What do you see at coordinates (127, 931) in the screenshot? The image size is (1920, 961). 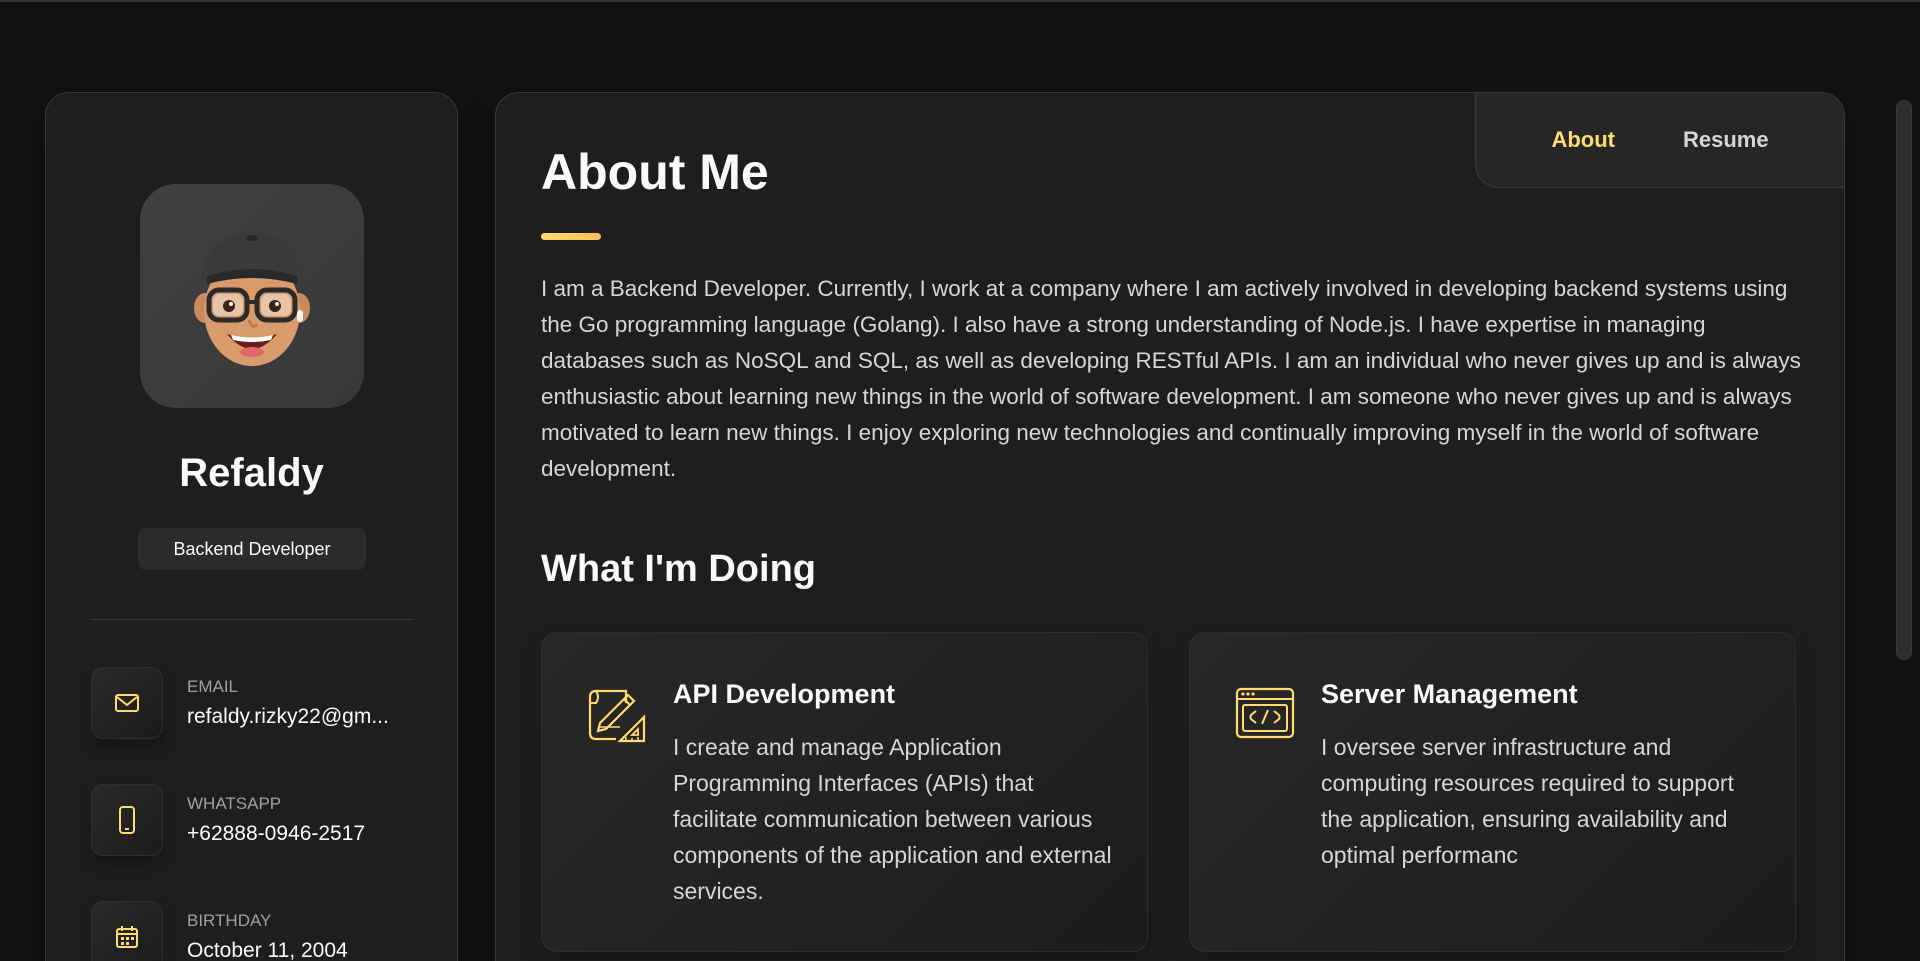 I see `calendar-icon` at bounding box center [127, 931].